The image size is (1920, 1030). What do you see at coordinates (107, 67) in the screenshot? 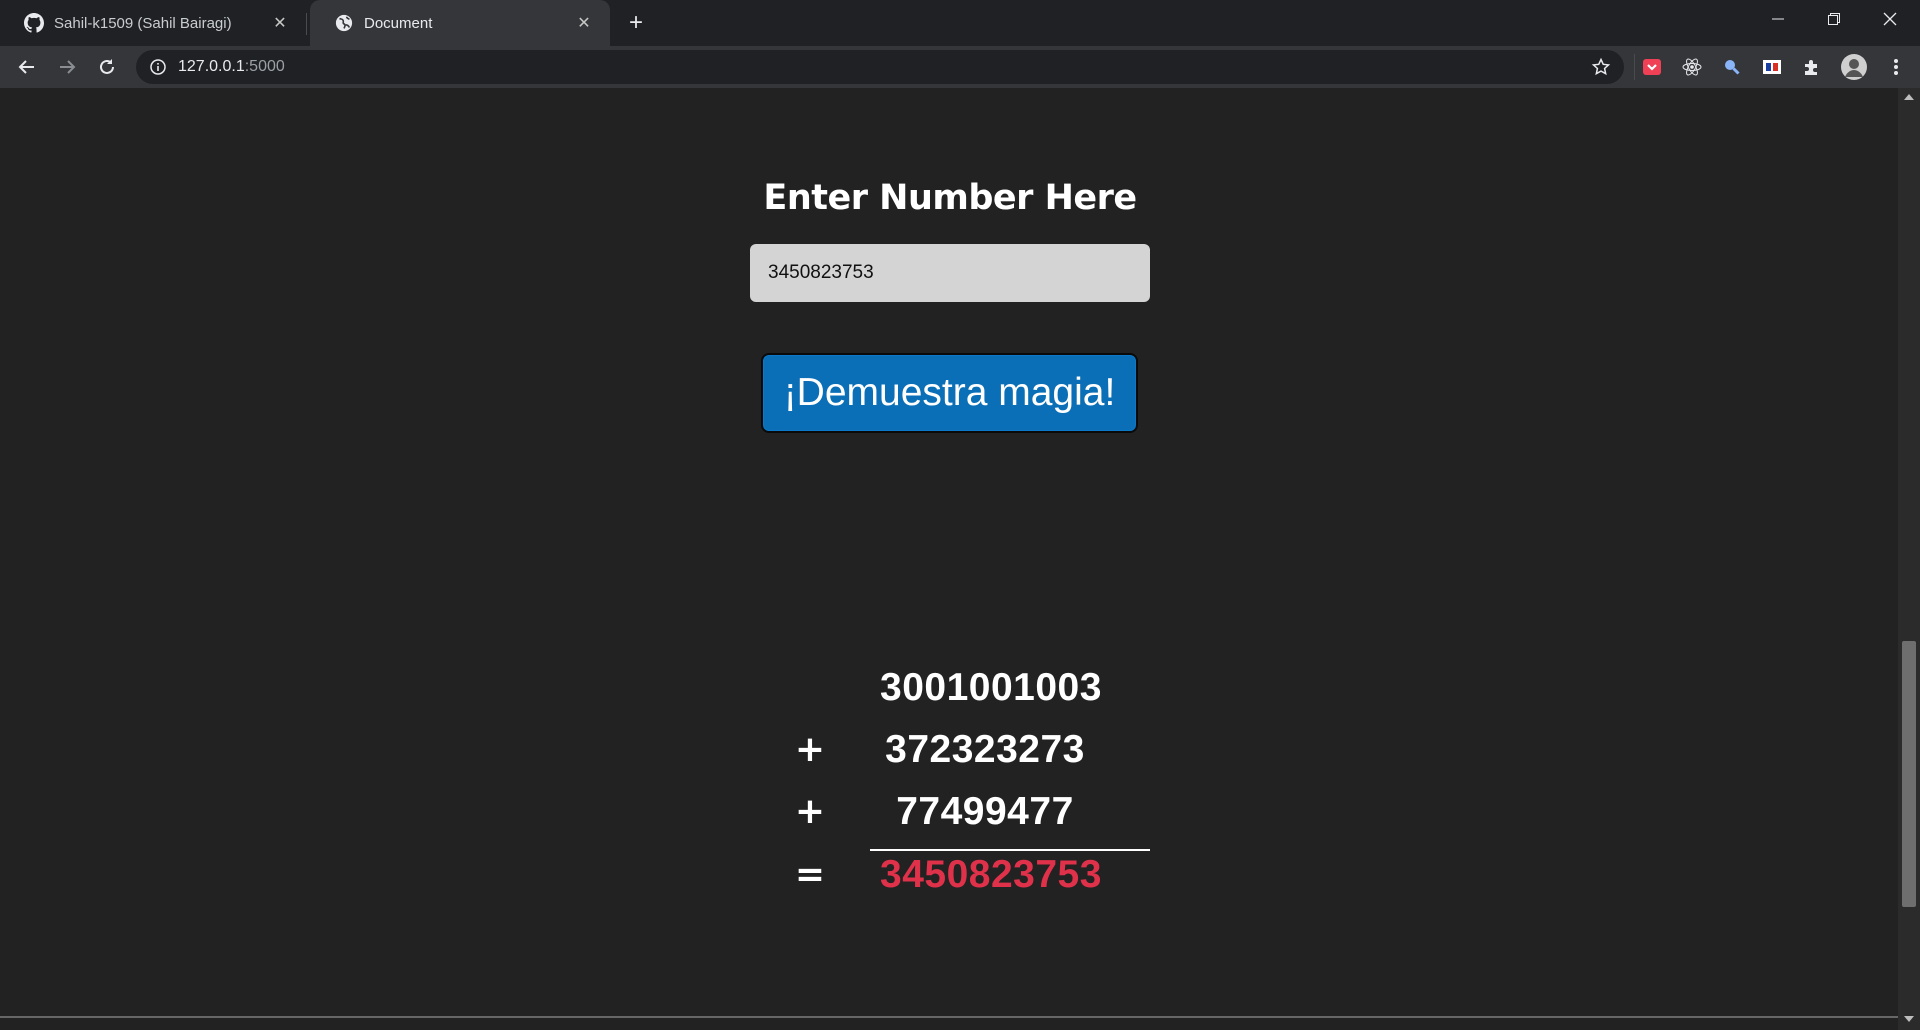
I see `reload-icon` at bounding box center [107, 67].